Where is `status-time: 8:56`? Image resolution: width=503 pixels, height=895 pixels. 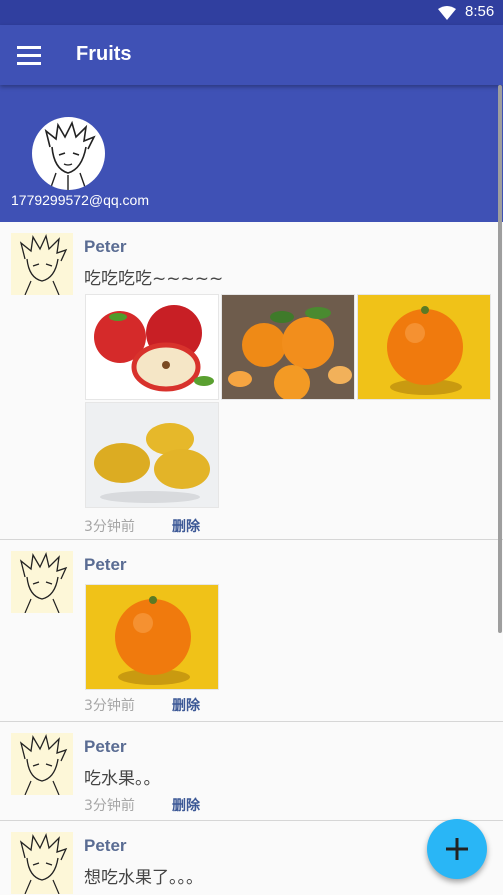 status-time: 8:56 is located at coordinates (480, 11).